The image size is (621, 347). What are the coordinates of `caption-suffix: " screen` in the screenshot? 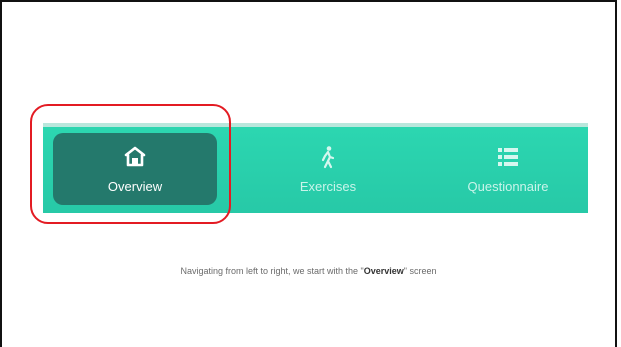 It's located at (420, 271).